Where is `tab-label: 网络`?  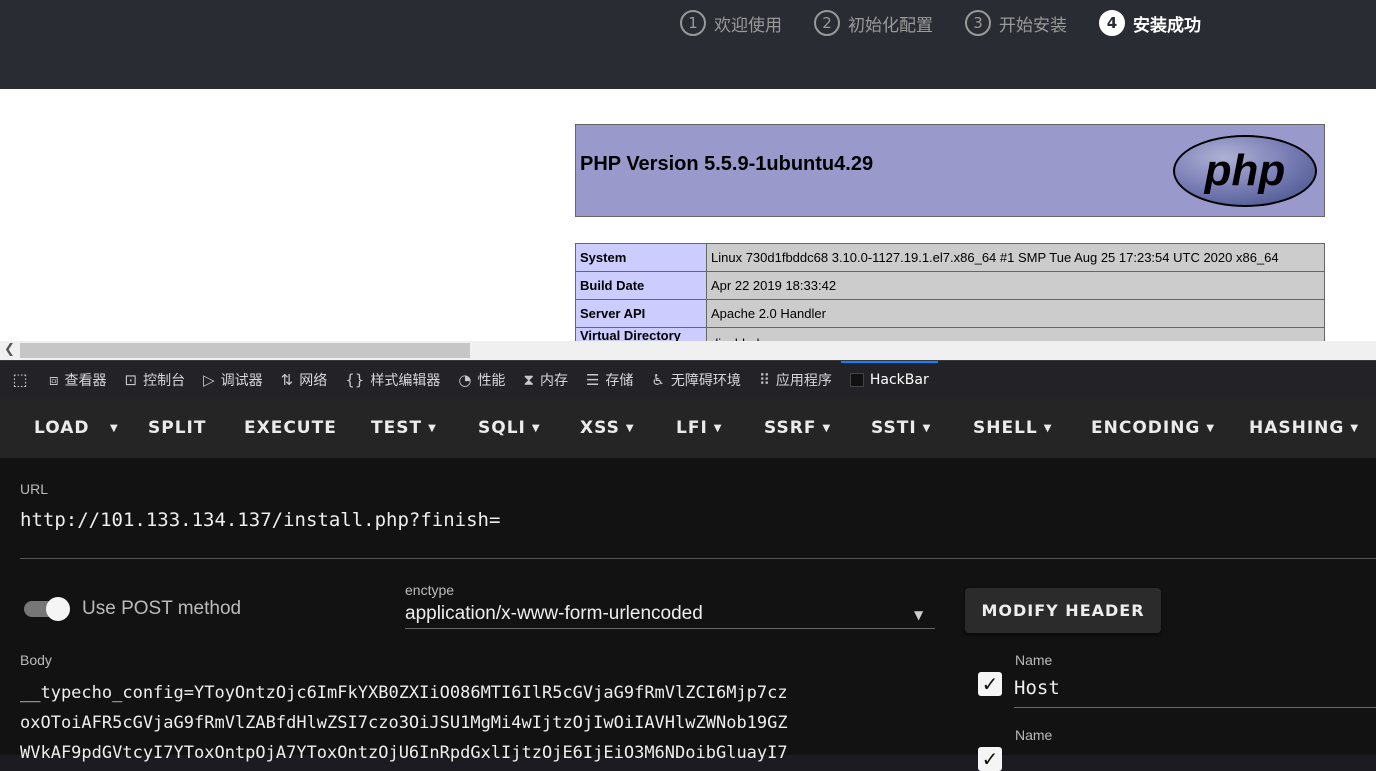 tab-label: 网络 is located at coordinates (313, 380).